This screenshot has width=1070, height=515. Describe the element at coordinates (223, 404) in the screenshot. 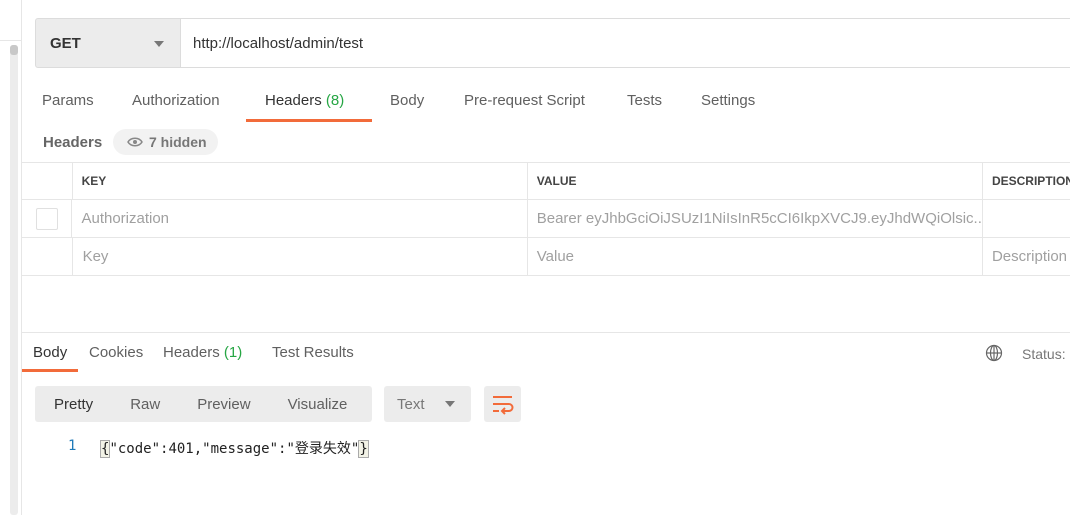

I see `view-preview: Preview` at that location.